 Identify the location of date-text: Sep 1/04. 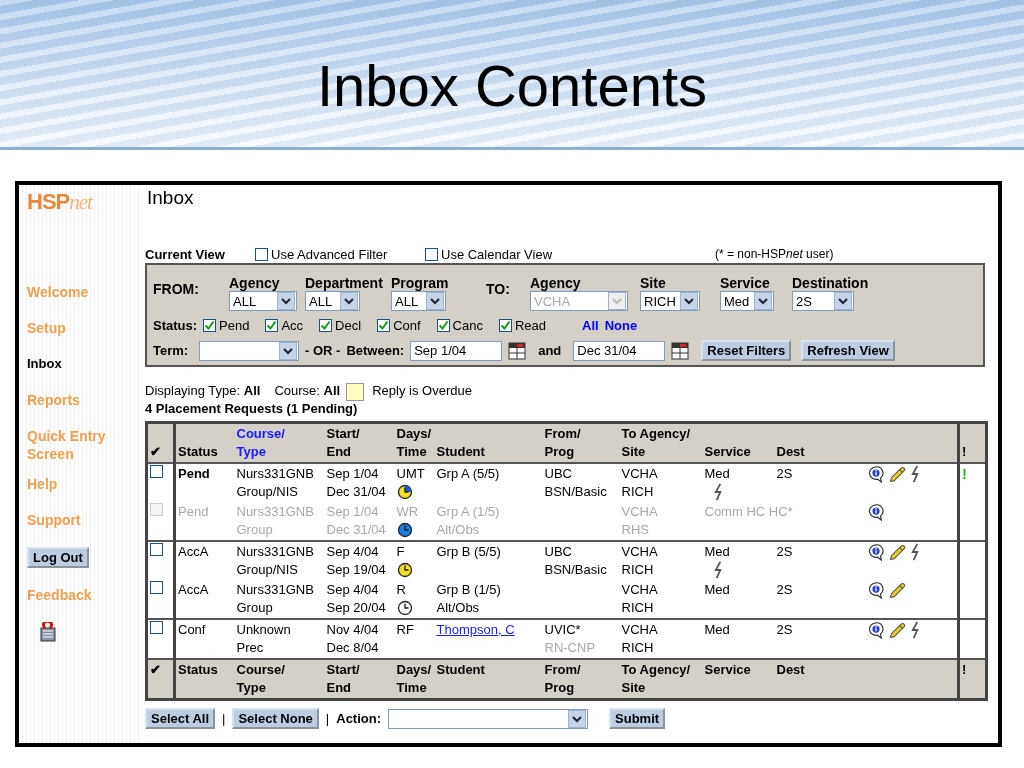
(353, 512).